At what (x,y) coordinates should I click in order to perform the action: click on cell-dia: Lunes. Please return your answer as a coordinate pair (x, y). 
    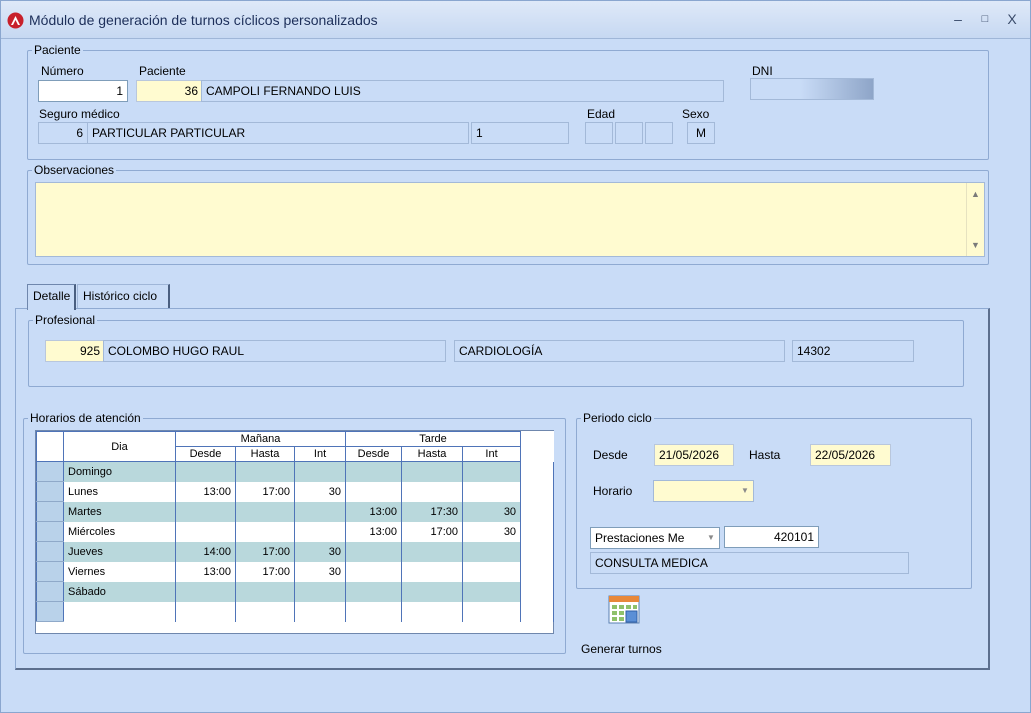
    Looking at the image, I should click on (119, 491).